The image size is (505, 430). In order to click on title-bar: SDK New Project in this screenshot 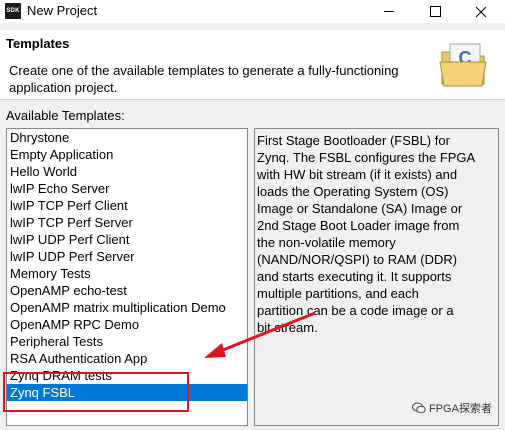, I will do `click(252, 11)`.